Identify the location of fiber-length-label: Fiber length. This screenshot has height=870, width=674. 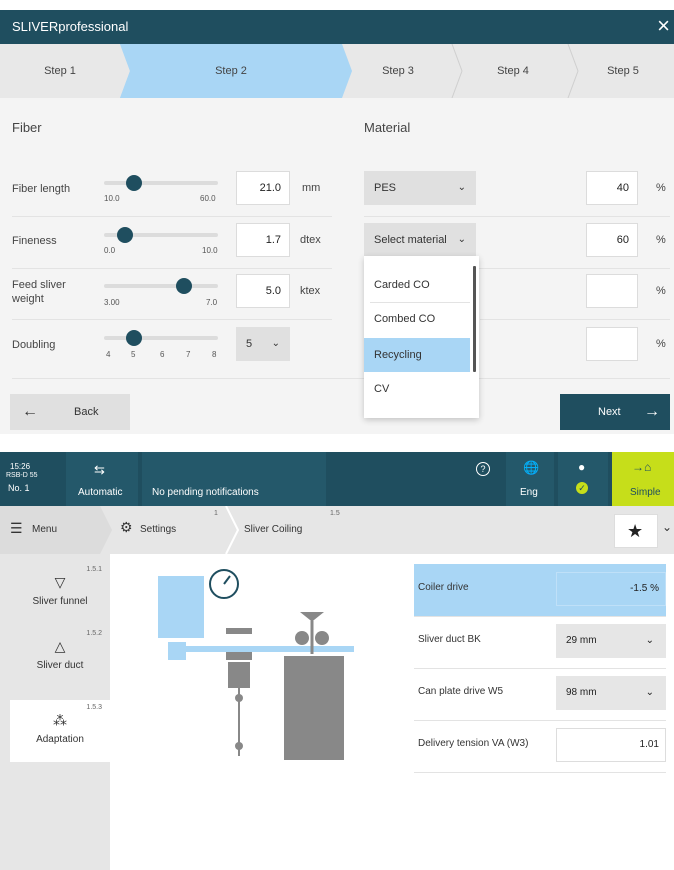
(41, 189).